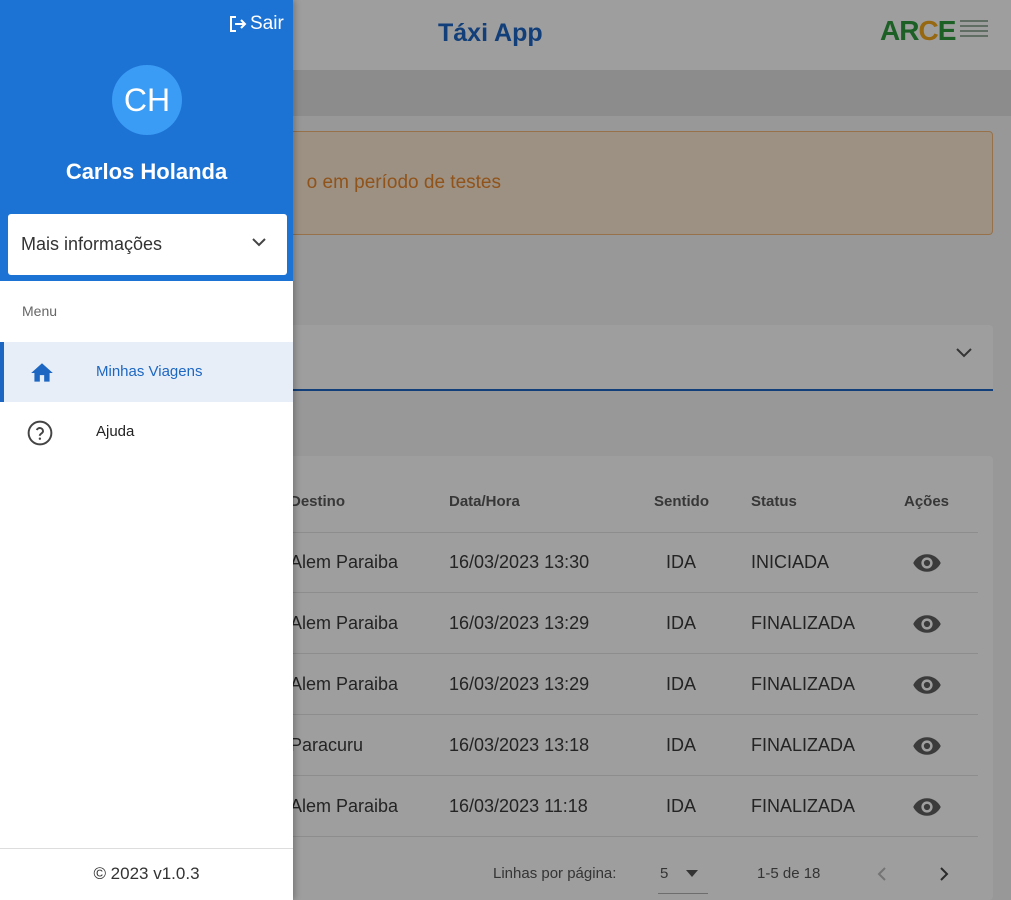 Image resolution: width=1011 pixels, height=900 pixels. What do you see at coordinates (92, 244) in the screenshot?
I see `more-info-label: Mais informações` at bounding box center [92, 244].